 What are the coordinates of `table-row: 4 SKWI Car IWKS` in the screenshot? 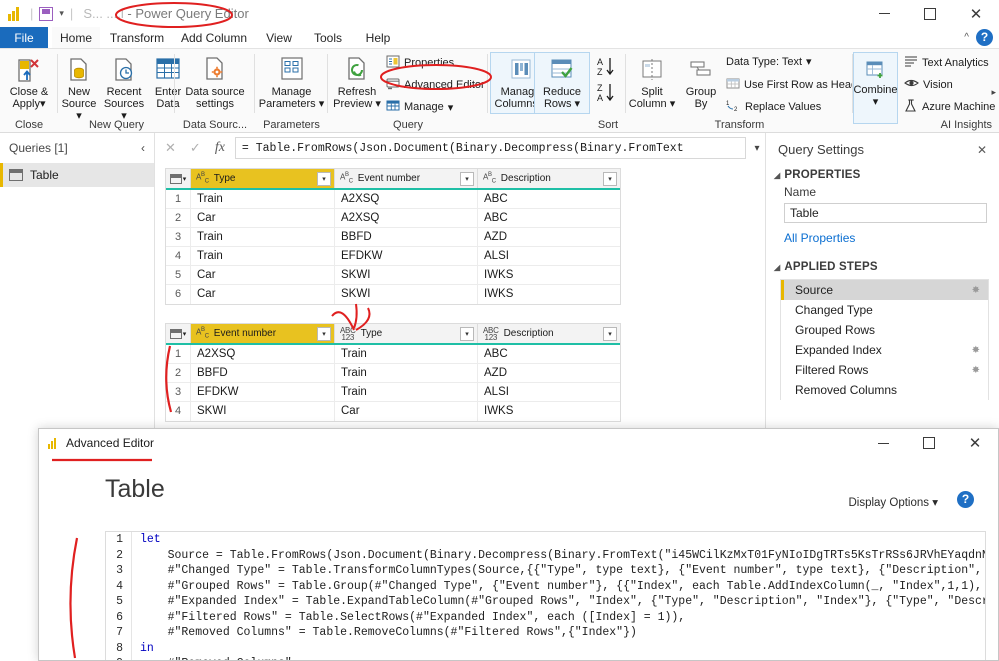 It's located at (393, 411).